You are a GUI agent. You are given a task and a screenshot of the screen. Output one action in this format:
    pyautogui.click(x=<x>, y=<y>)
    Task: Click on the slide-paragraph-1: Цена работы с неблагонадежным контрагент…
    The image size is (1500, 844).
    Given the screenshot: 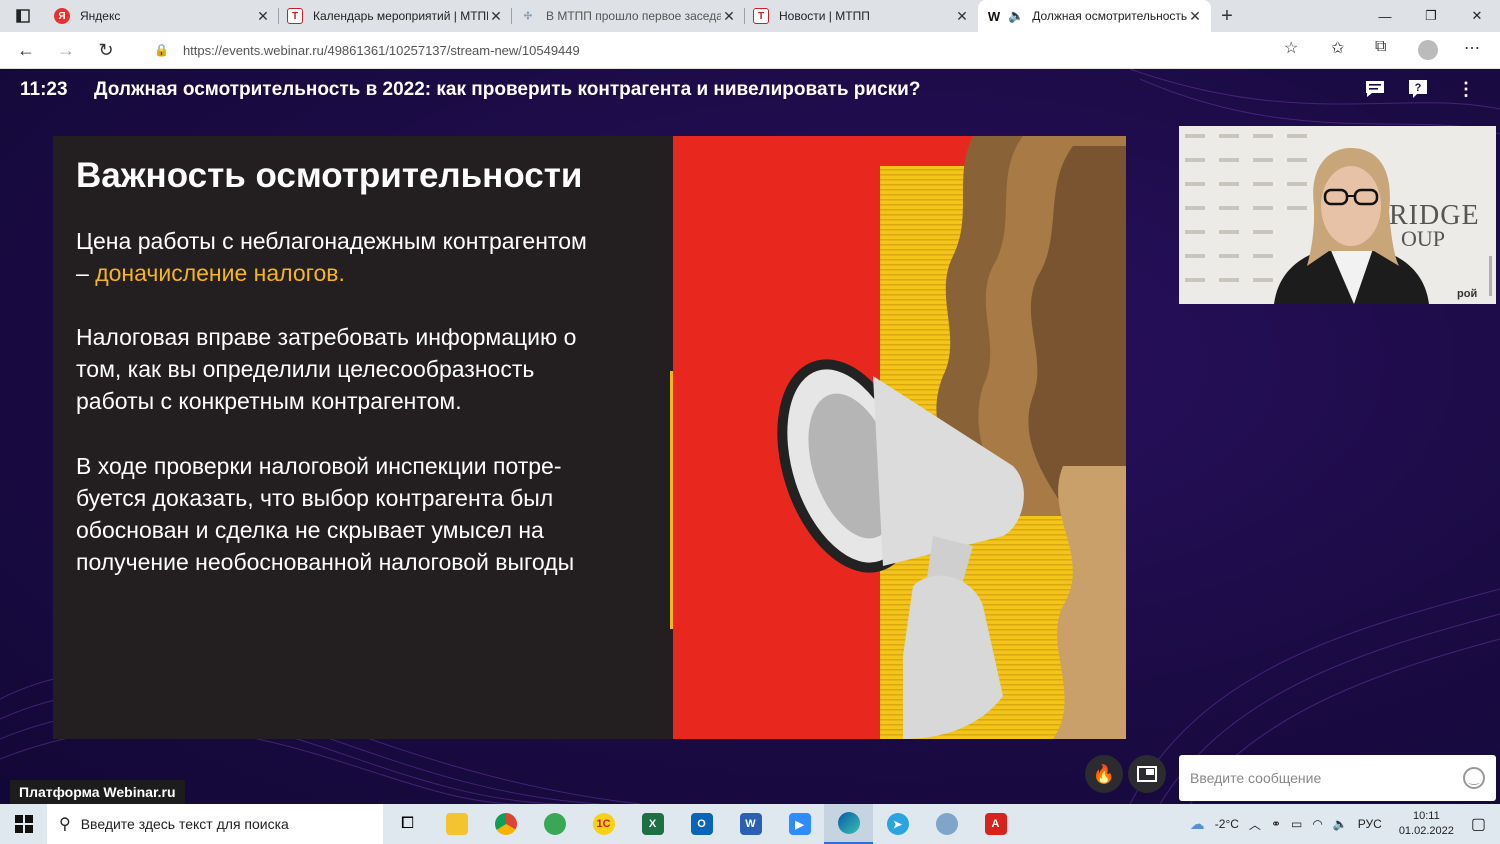 What is the action you would take?
    pyautogui.click(x=366, y=257)
    